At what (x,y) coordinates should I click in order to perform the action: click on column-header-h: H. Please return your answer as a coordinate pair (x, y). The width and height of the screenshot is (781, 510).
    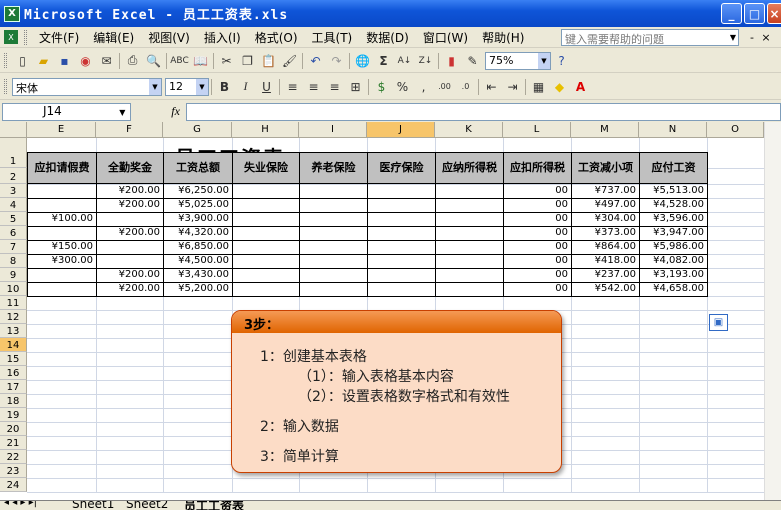
    Looking at the image, I should click on (265, 130).